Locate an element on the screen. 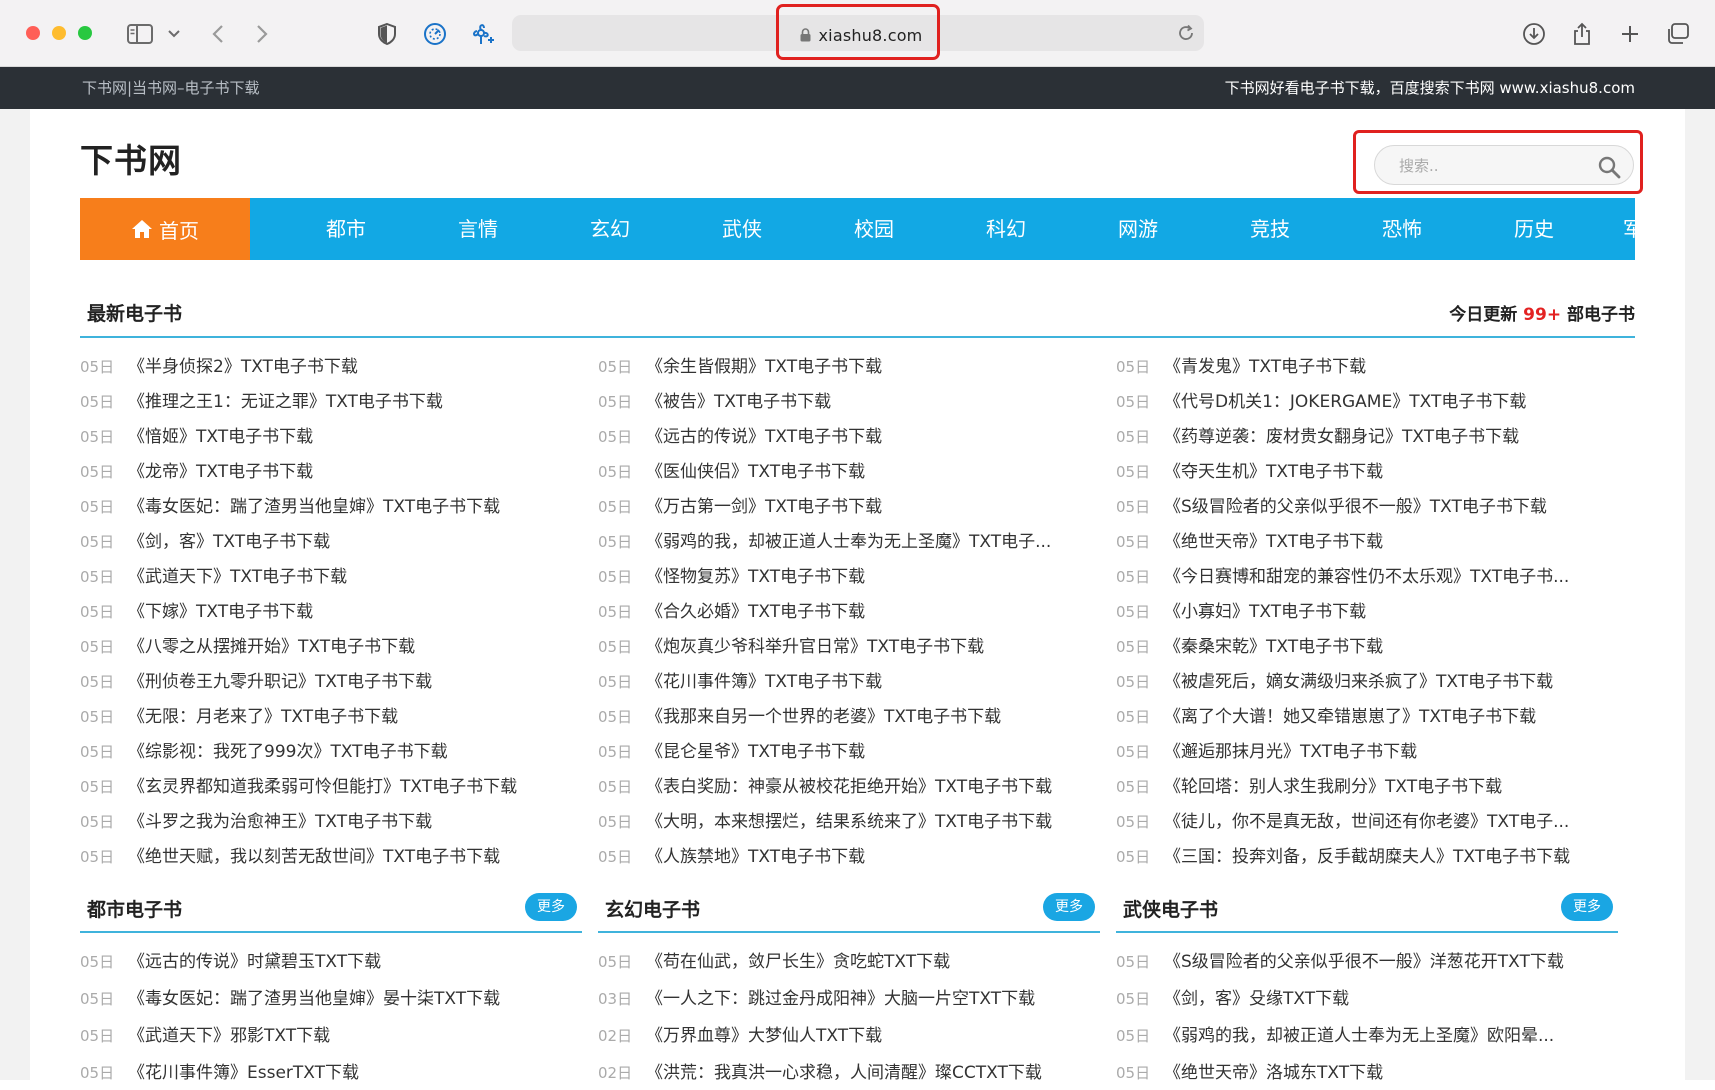 The height and width of the screenshot is (1090, 1715). search-icon is located at coordinates (1609, 167).